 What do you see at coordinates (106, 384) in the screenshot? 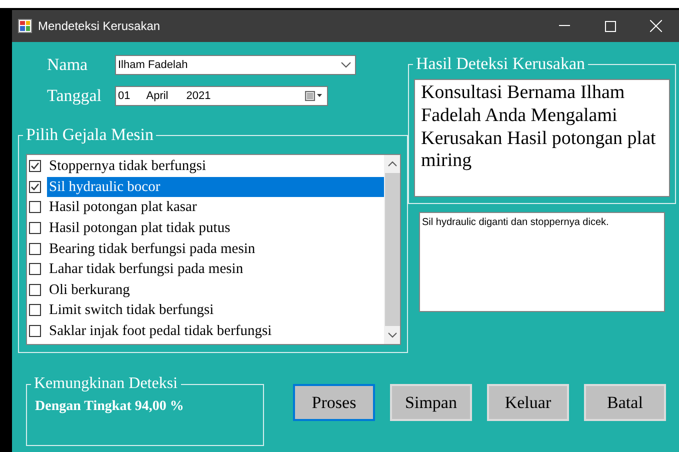
I see `group-title: Kemungkinan Deteksi` at bounding box center [106, 384].